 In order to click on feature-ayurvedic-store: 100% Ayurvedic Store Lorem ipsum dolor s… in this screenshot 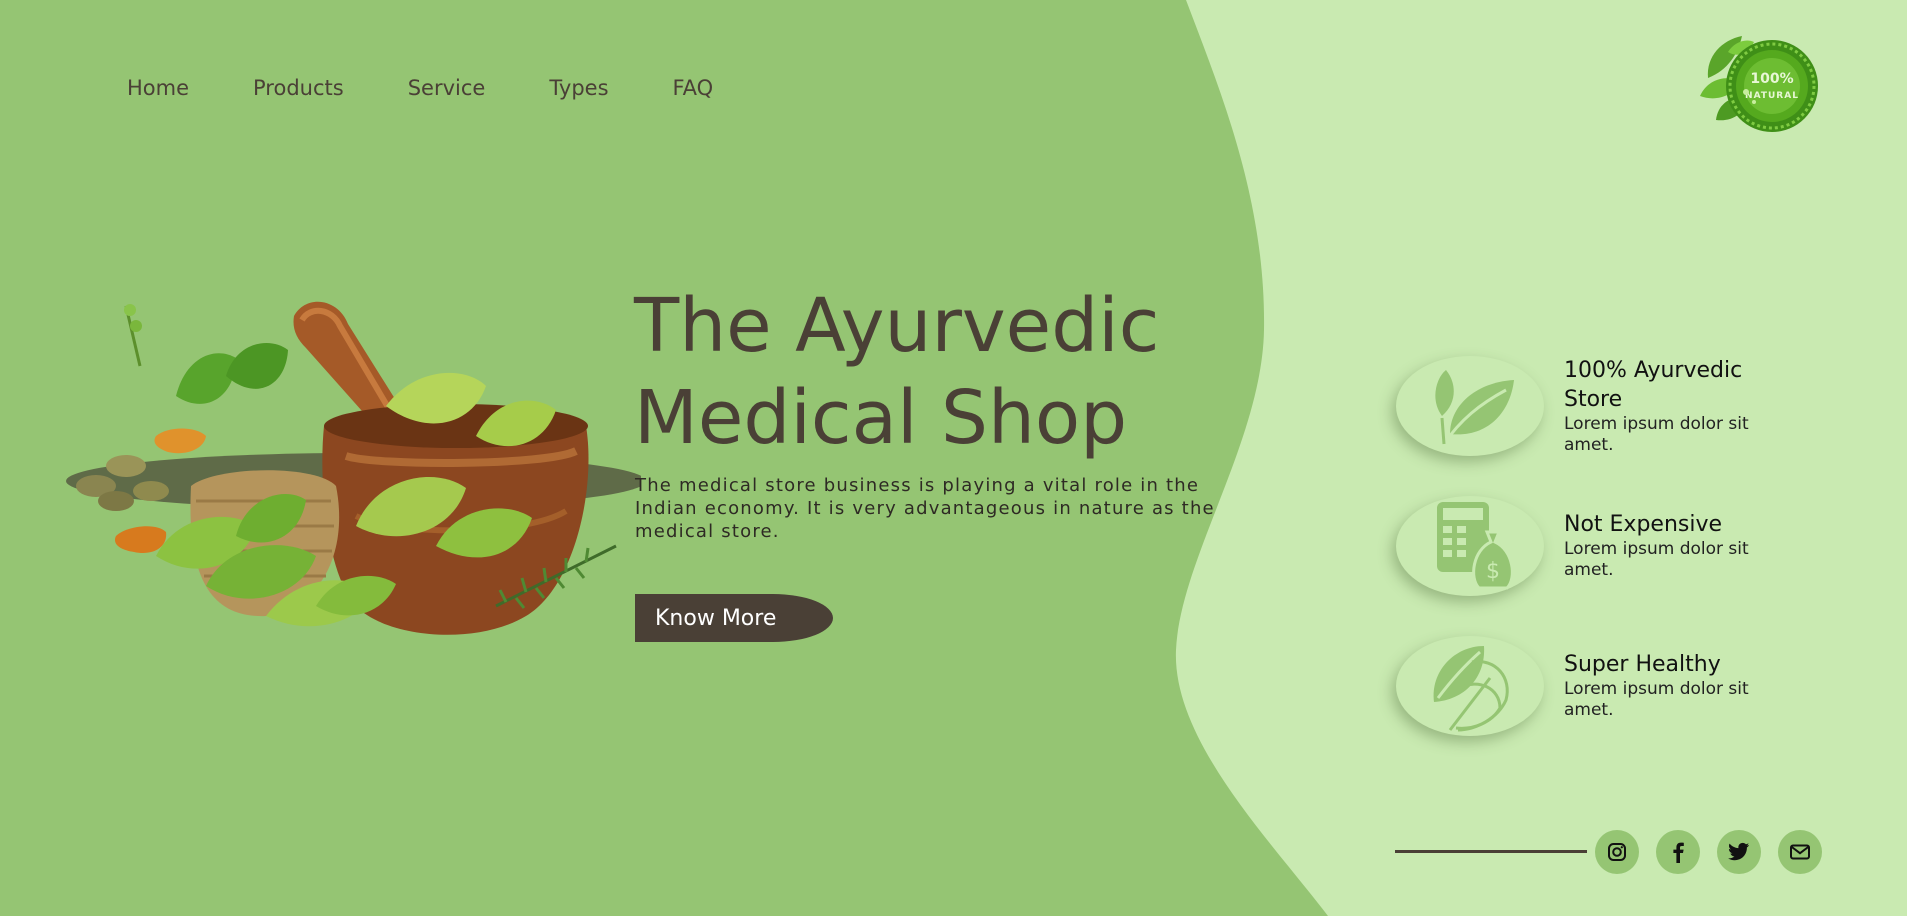, I will do `click(1585, 406)`.